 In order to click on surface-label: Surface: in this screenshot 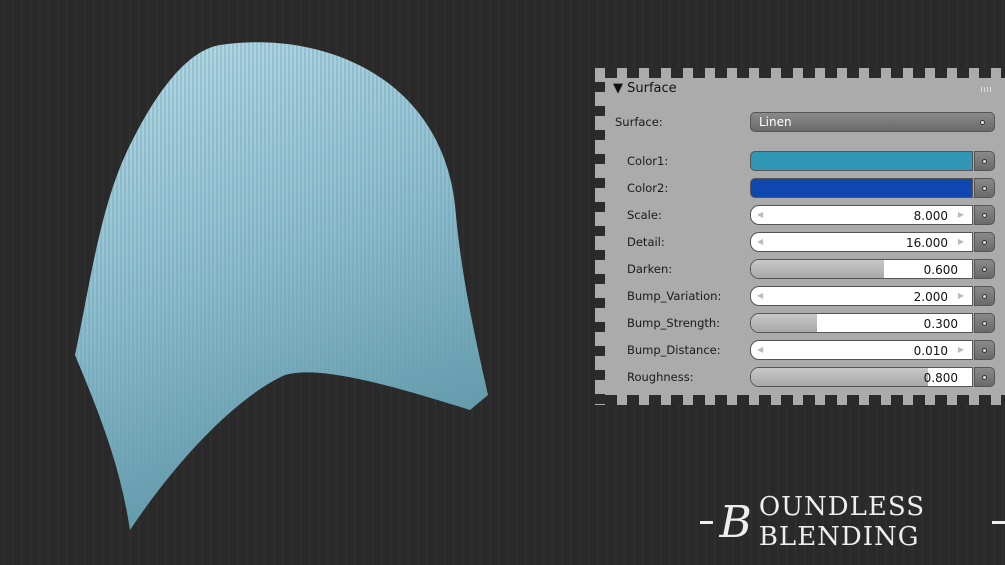, I will do `click(639, 122)`.